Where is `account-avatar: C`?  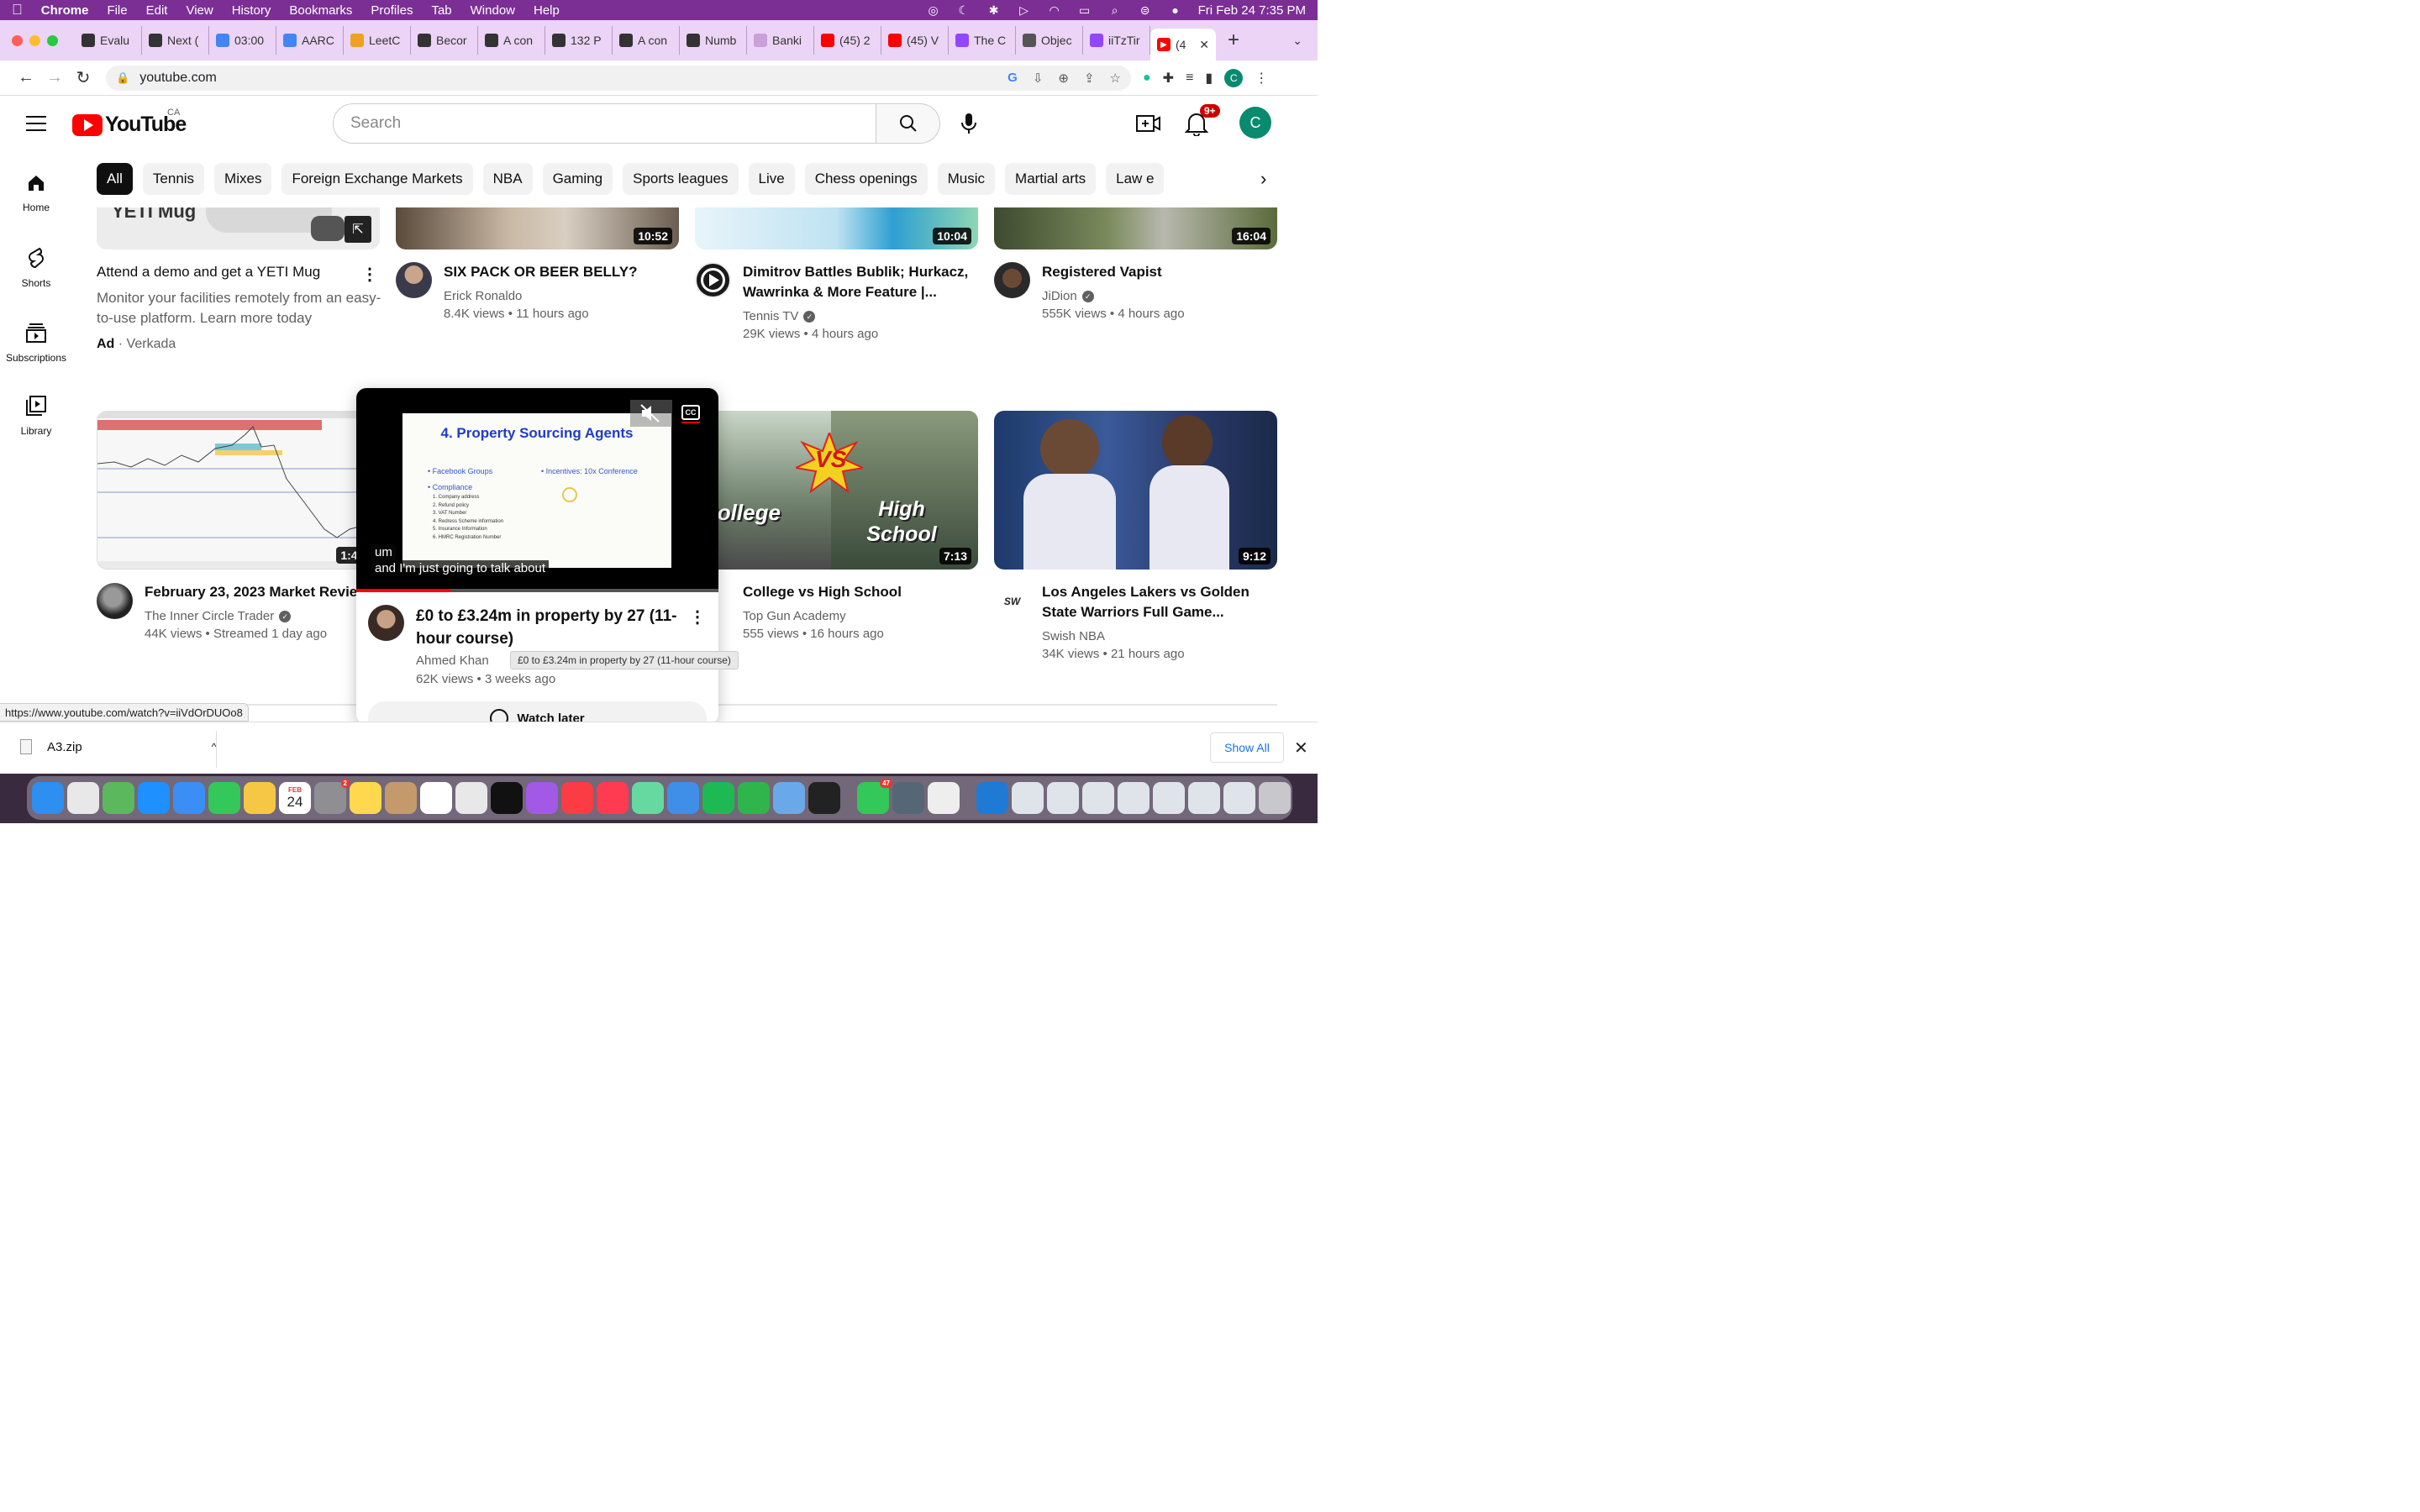
account-avatar: C is located at coordinates (1255, 123).